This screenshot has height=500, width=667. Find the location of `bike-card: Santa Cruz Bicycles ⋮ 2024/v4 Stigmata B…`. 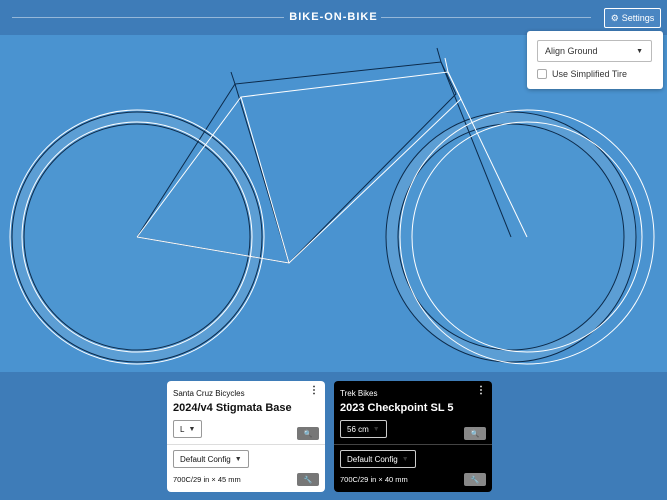

bike-card: Santa Cruz Bicycles ⋮ 2024/v4 Stigmata B… is located at coordinates (246, 436).